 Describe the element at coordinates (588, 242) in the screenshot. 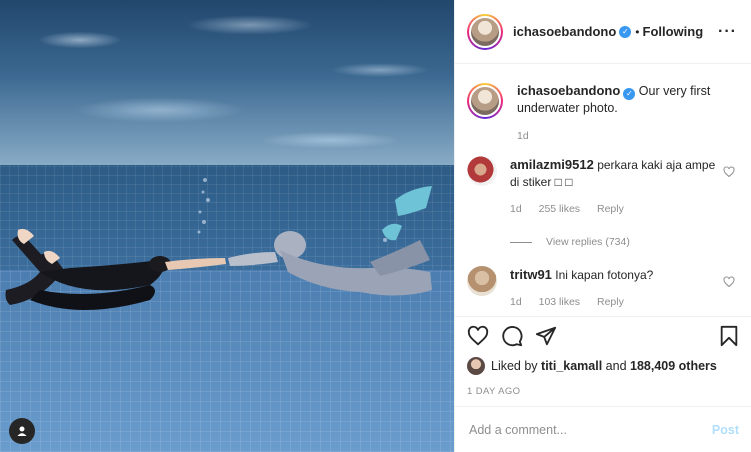

I see `view-replies-label: View replies (734)` at that location.